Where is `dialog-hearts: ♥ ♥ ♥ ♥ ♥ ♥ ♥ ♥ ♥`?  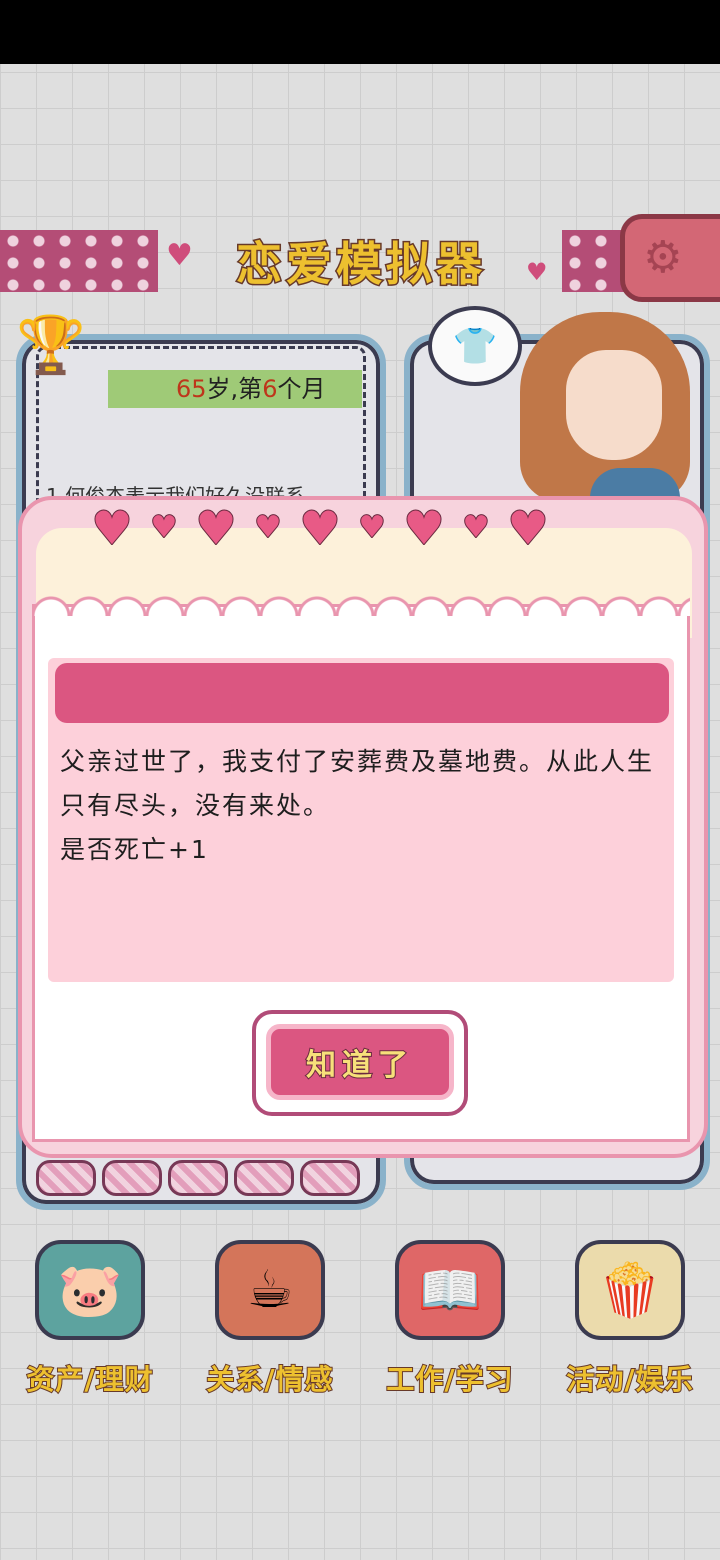
dialog-hearts: ♥ ♥ ♥ ♥ ♥ ♥ ♥ ♥ ♥ is located at coordinates (320, 528).